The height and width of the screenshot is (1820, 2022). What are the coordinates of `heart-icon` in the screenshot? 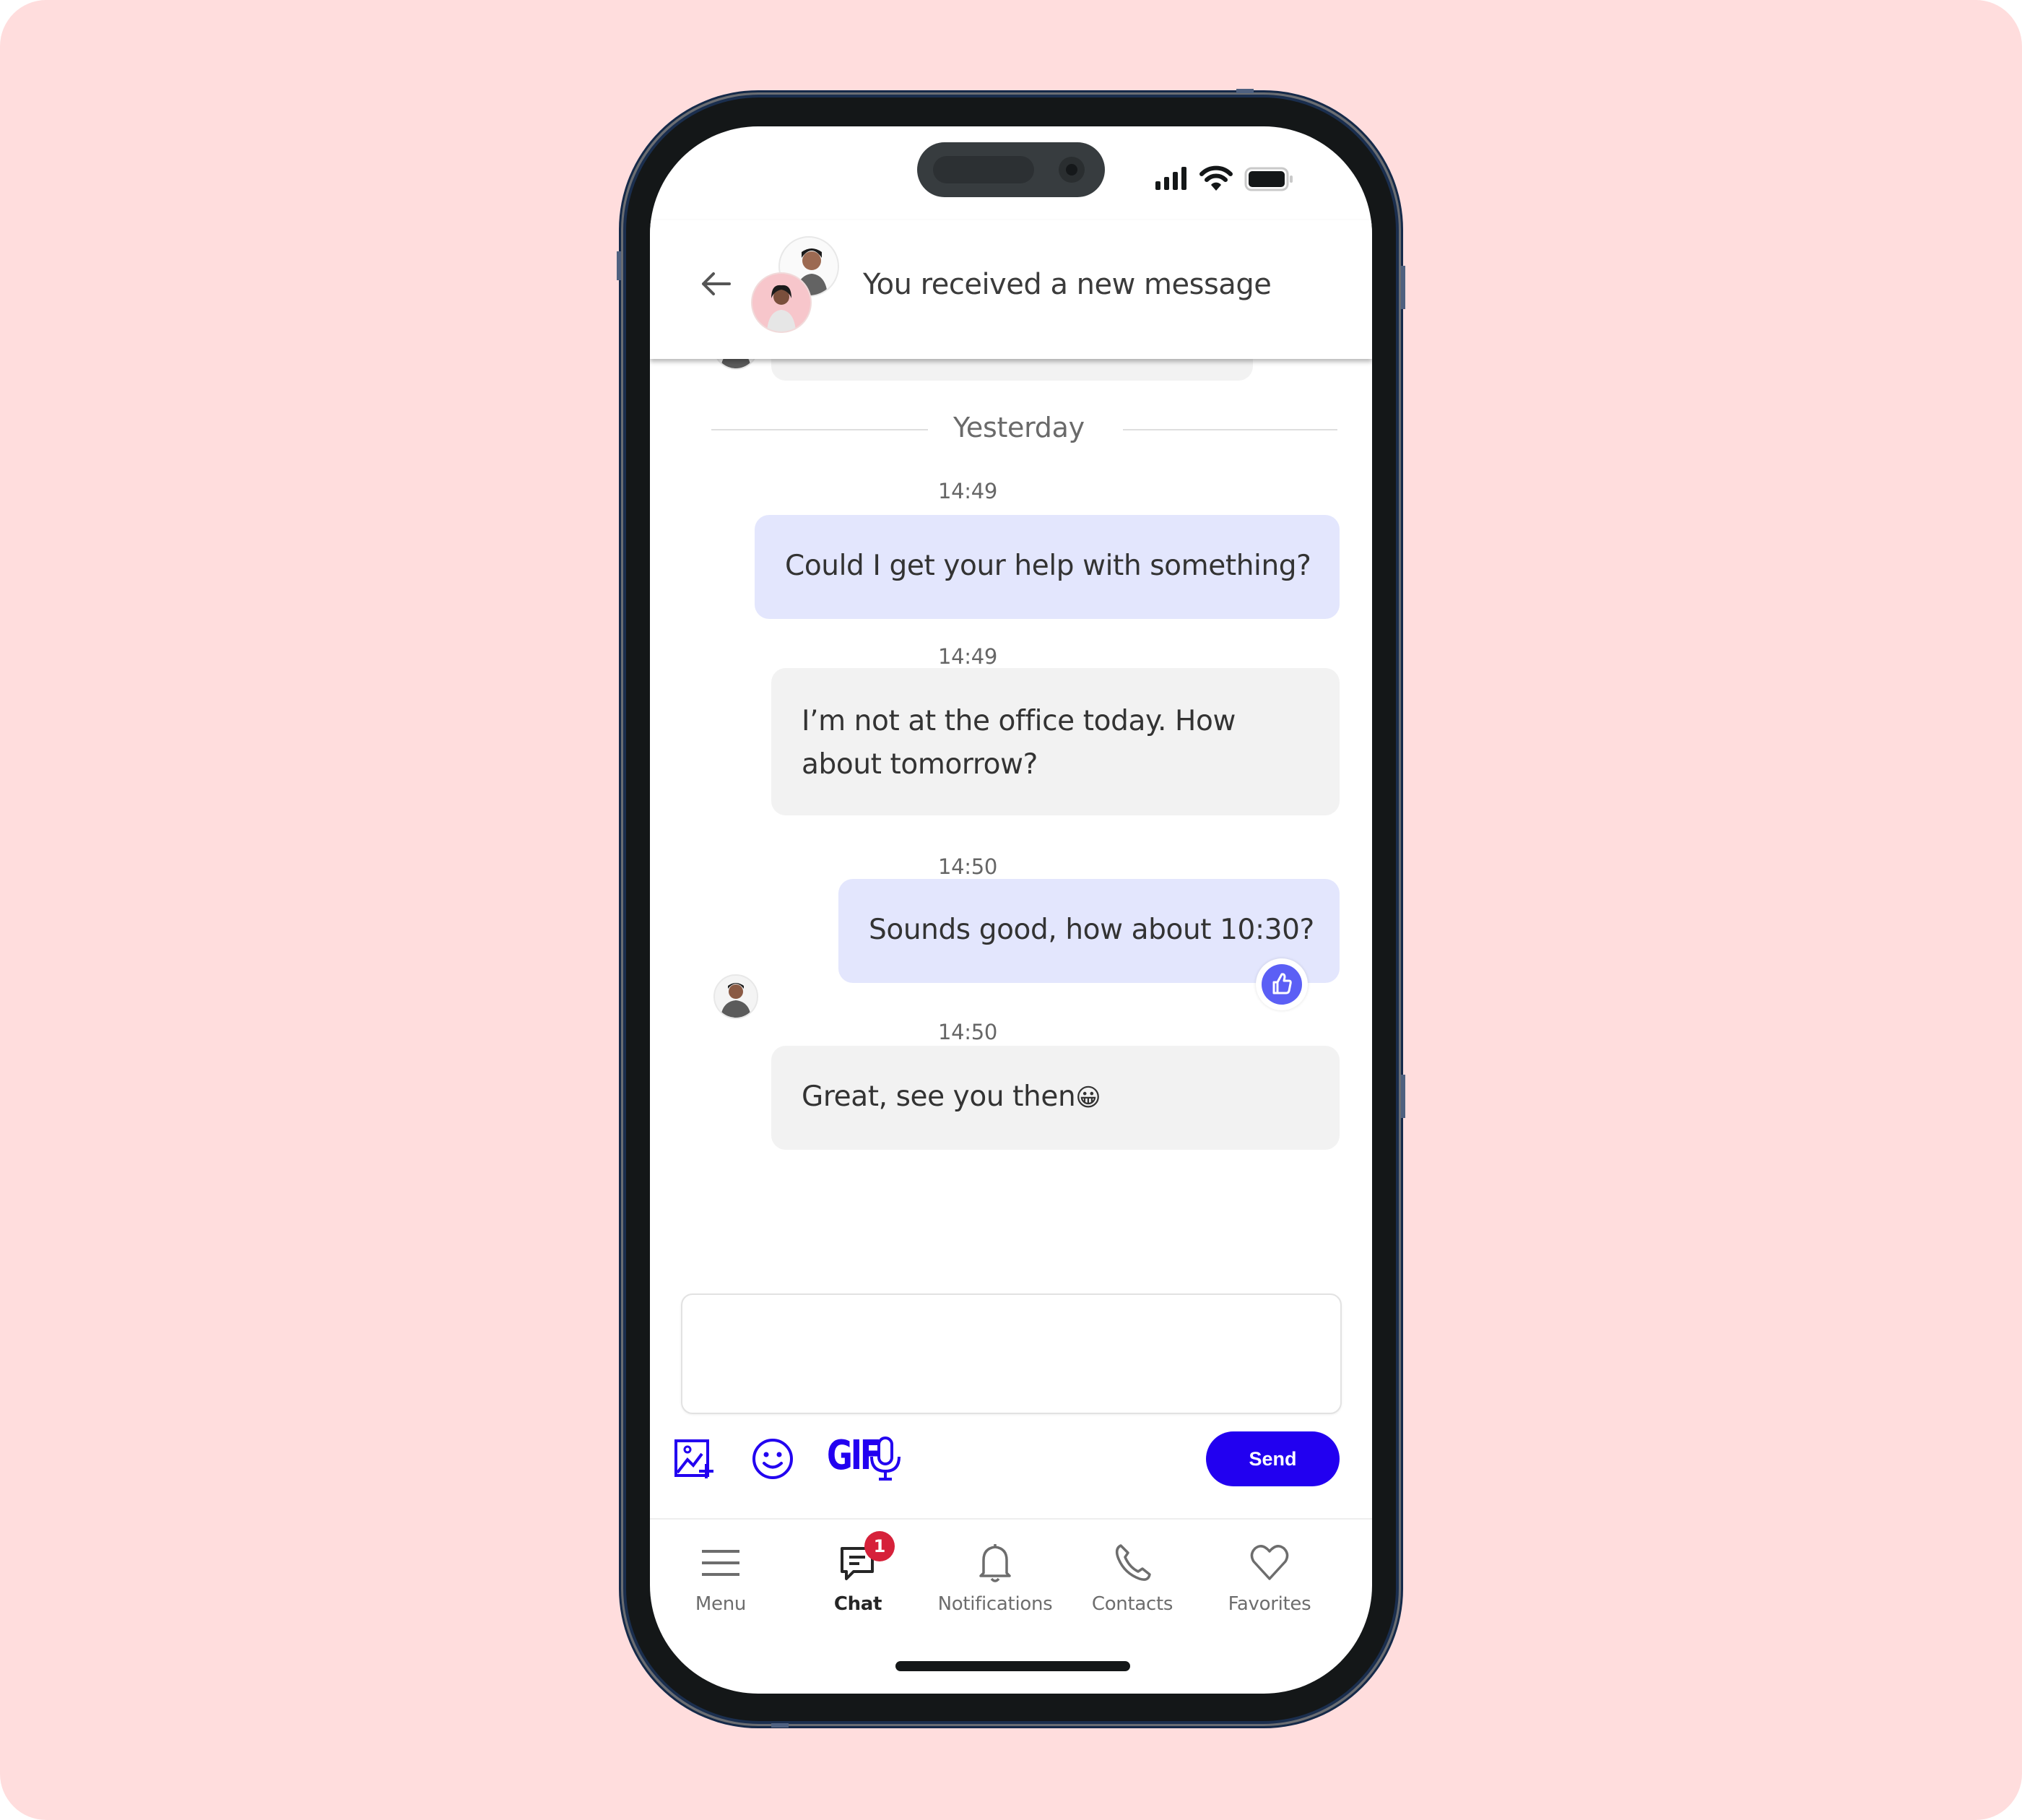 It's located at (1269, 1562).